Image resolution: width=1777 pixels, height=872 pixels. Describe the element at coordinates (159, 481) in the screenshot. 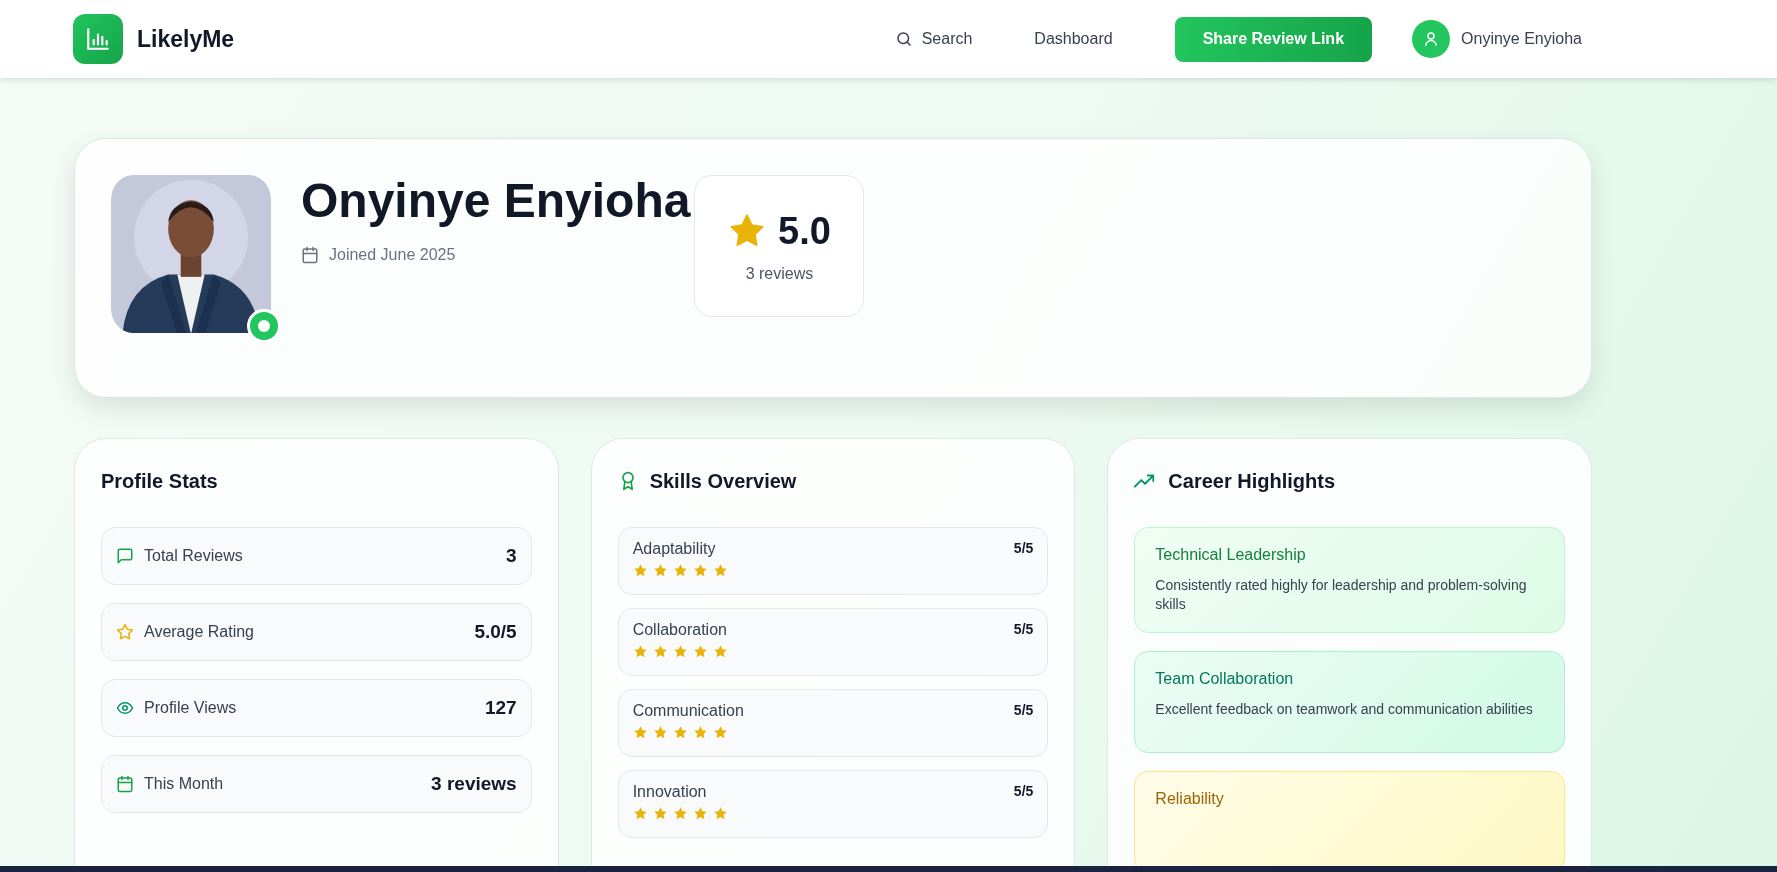

I see `card-title: Profile Stats` at that location.